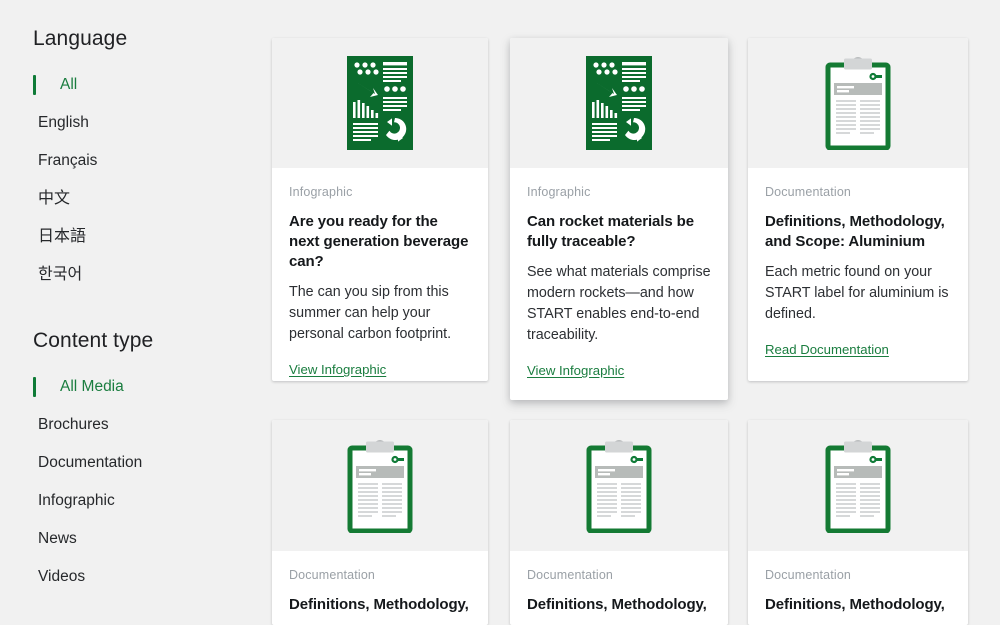 This screenshot has width=1000, height=625. What do you see at coordinates (60, 274) in the screenshot?
I see `sidebar-item-label: 한국어` at bounding box center [60, 274].